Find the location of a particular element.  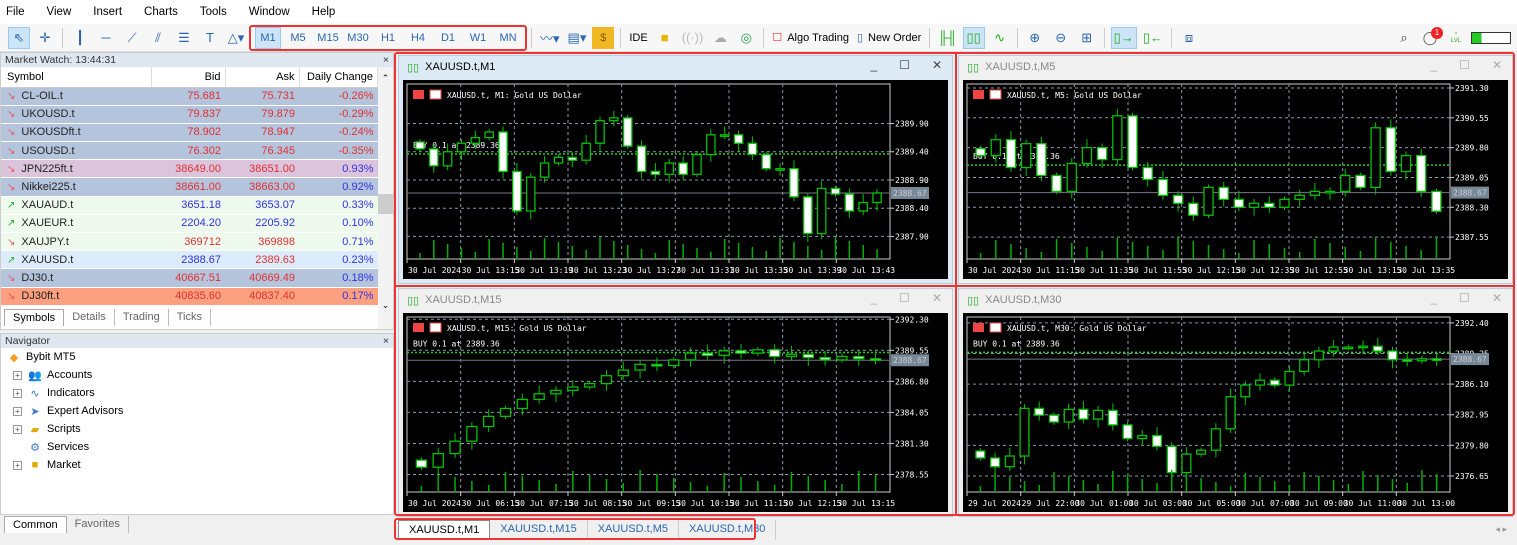

trendline-icon: ⟋ is located at coordinates (132, 38).